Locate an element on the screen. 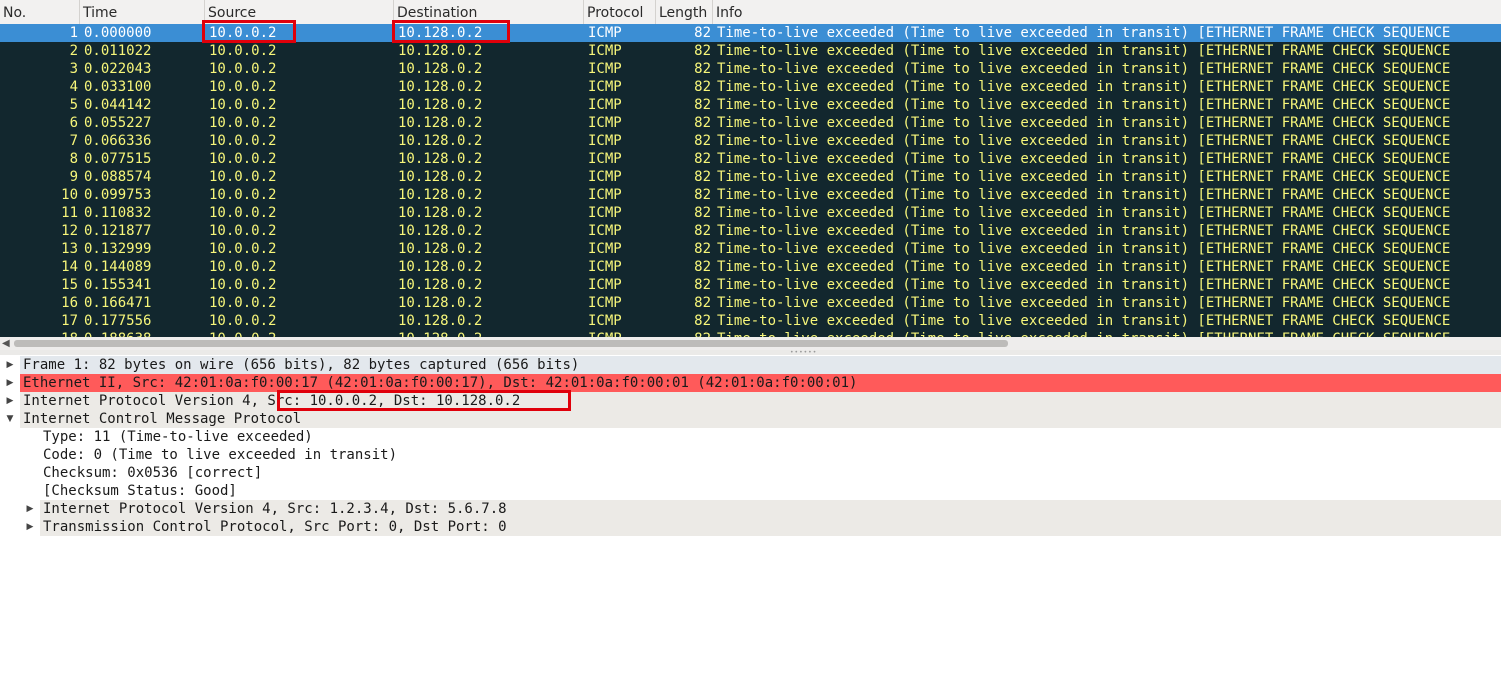  pane-splitter: •••••• is located at coordinates (750, 352).